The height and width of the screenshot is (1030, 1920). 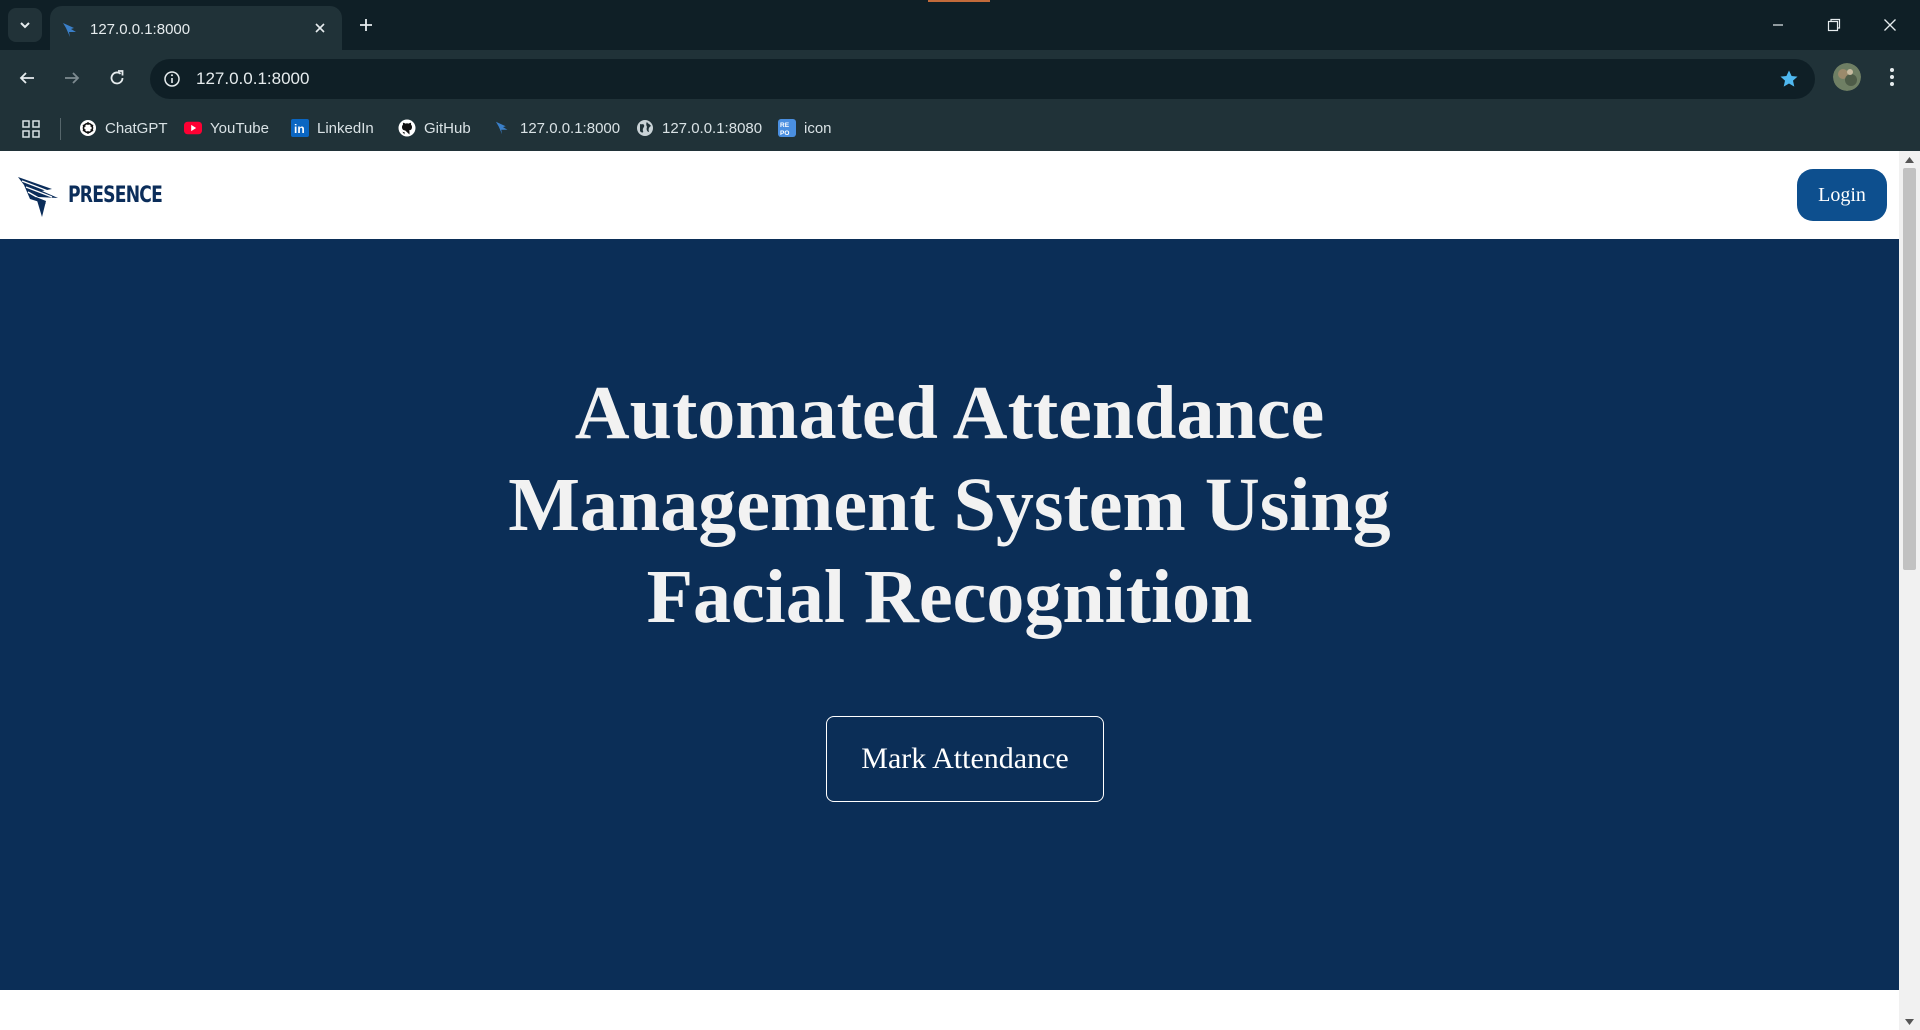 I want to click on hero-title-line: Management System Using, so click(x=949, y=505).